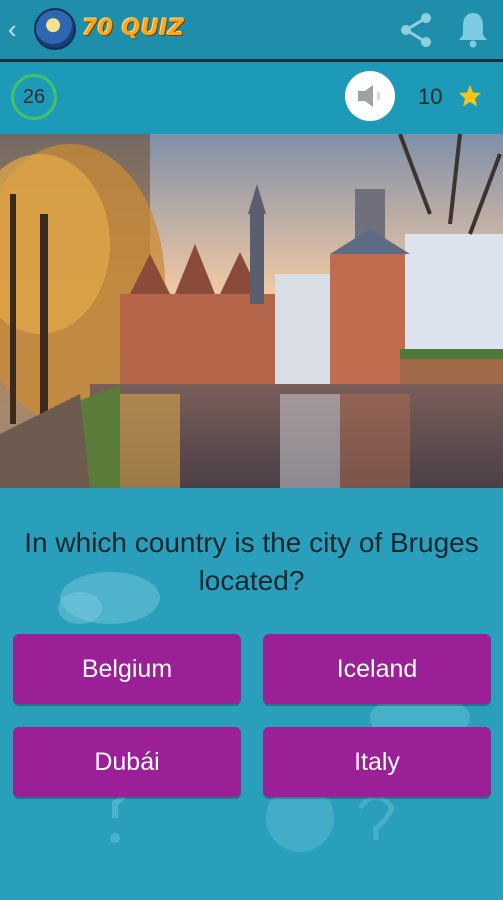 The height and width of the screenshot is (900, 503). I want to click on status-bar: 26 10, so click(251, 98).